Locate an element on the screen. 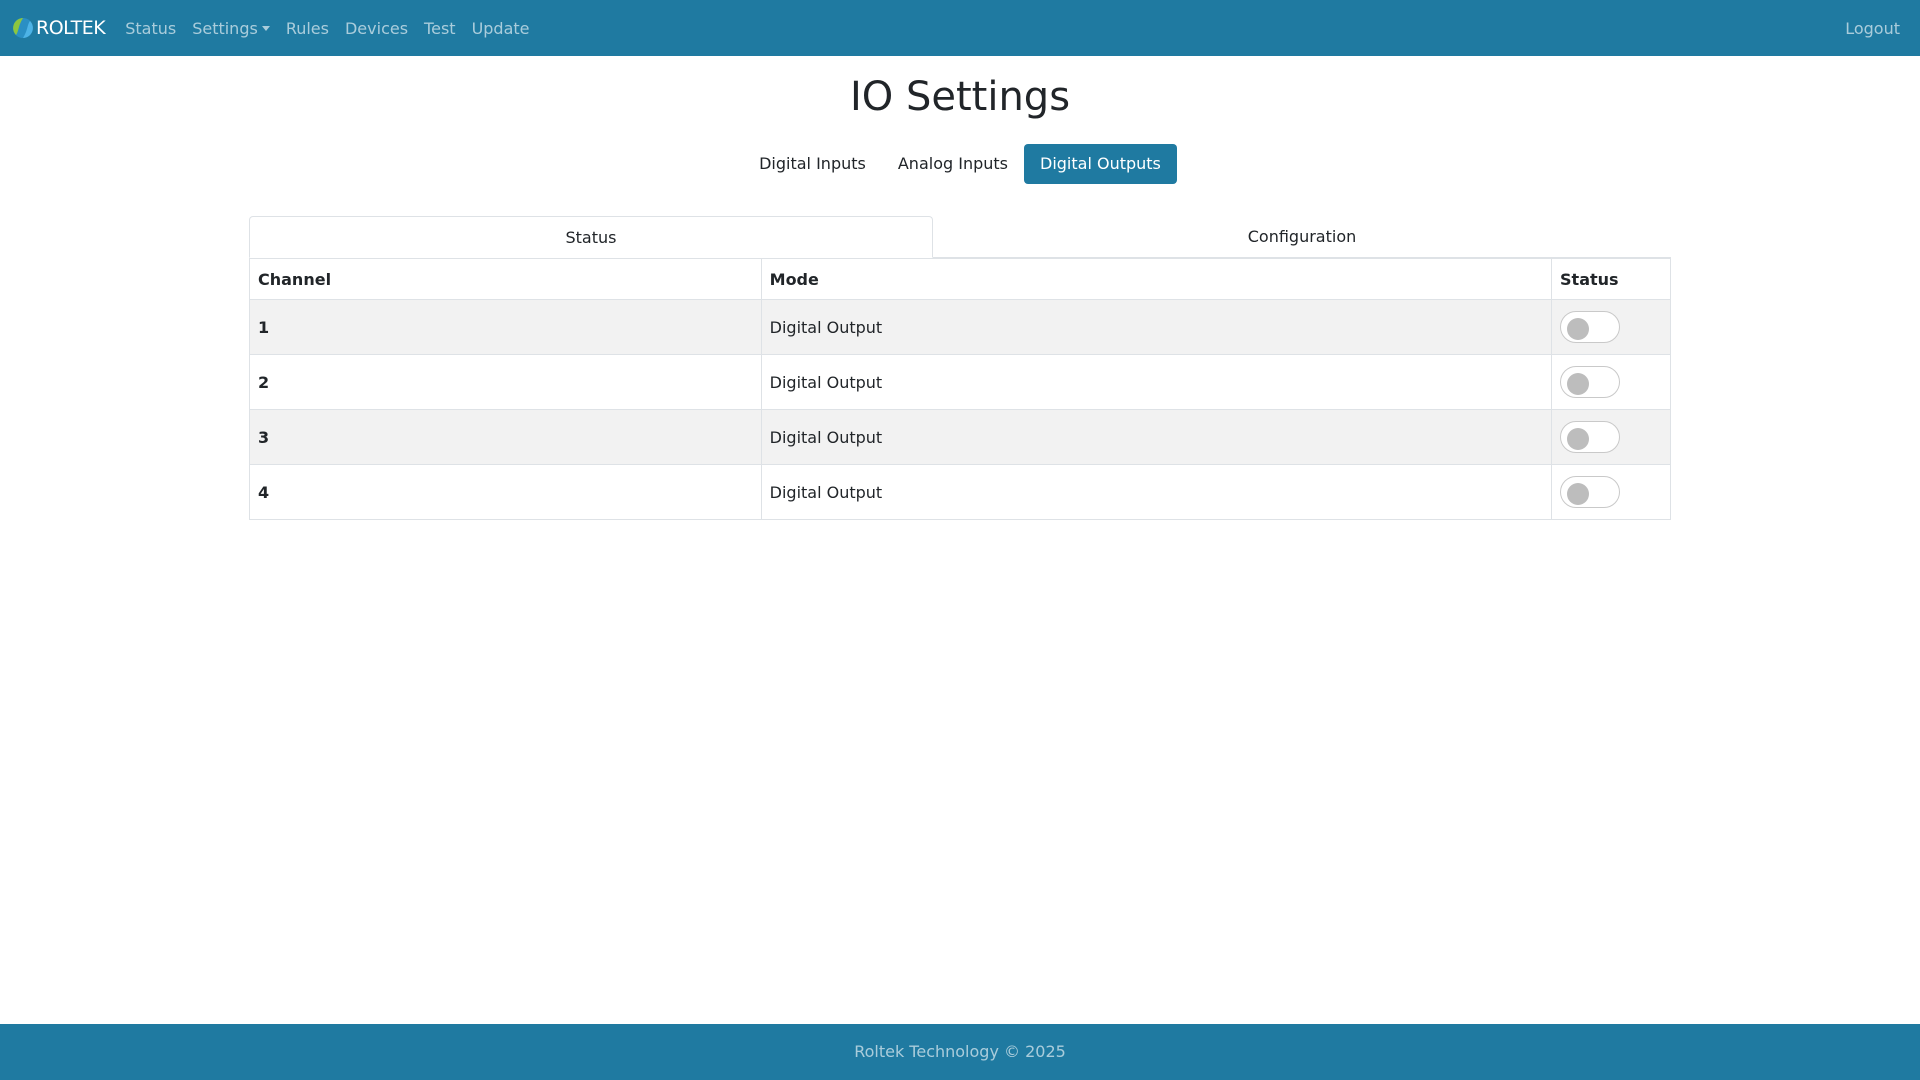 This screenshot has height=1080, width=1920. table-row: 3 Digital Output is located at coordinates (960, 437).